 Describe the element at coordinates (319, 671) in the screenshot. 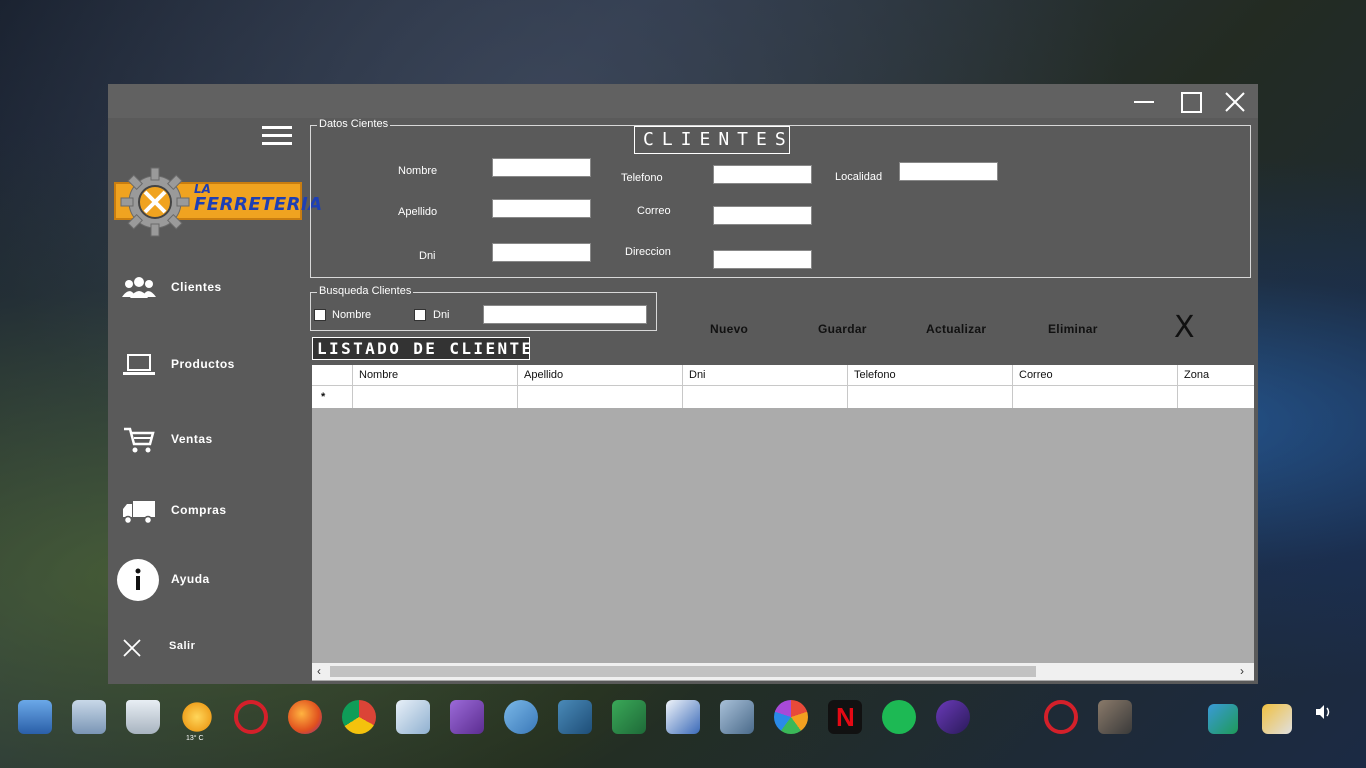

I see `scroll-left-icon: ‹` at that location.